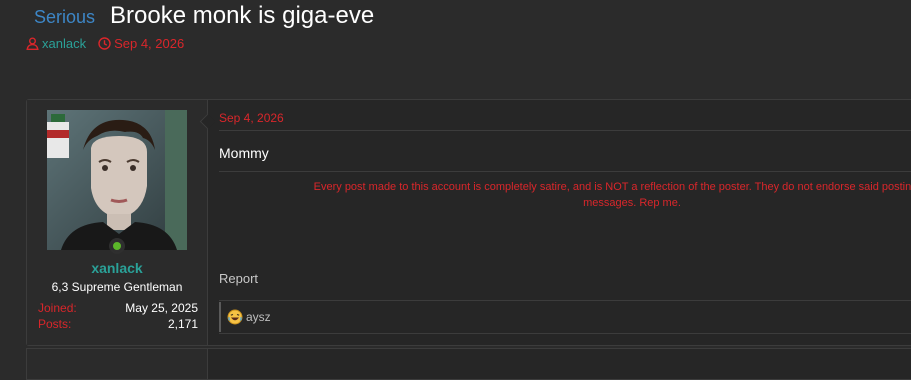 This screenshot has width=911, height=380. What do you see at coordinates (118, 324) in the screenshot?
I see `stat-posts: Posts: 2,171` at bounding box center [118, 324].